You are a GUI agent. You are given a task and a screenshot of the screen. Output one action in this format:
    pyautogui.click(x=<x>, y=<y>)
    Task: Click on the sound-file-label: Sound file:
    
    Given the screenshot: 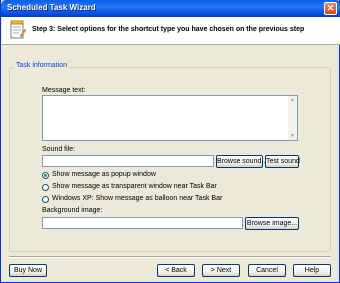 What is the action you would take?
    pyautogui.click(x=59, y=149)
    